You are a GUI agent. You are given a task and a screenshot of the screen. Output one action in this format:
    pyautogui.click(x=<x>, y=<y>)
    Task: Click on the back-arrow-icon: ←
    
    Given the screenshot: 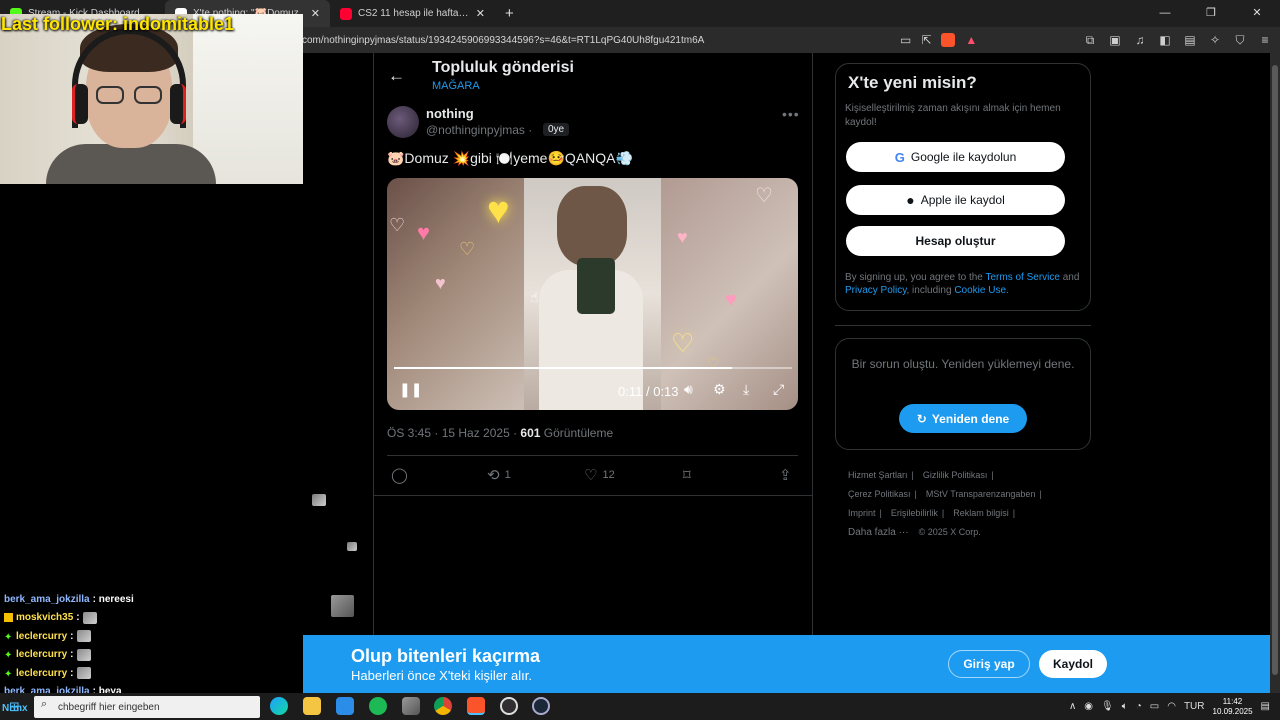 What is the action you would take?
    pyautogui.click(x=396, y=76)
    